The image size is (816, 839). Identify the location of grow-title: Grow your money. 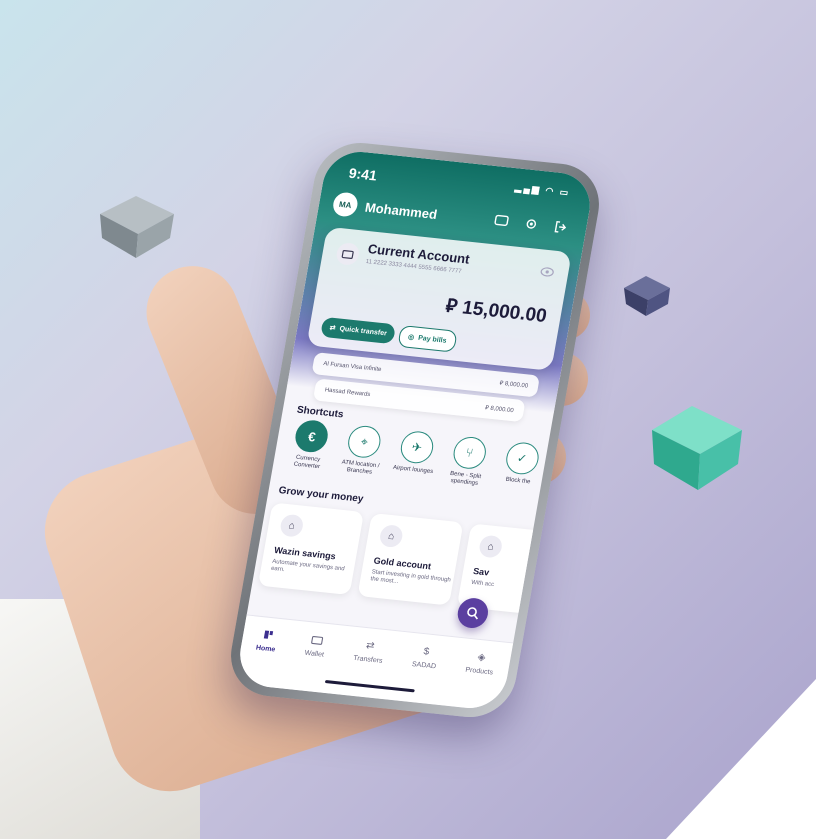
(321, 495).